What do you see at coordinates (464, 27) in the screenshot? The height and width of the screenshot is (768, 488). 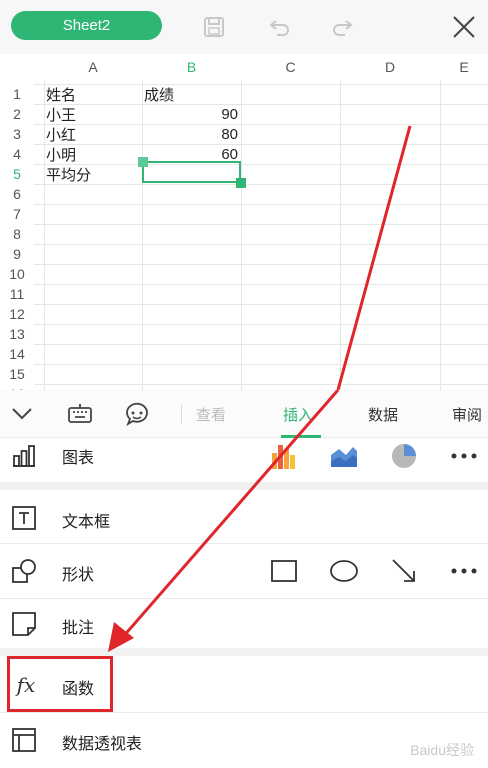 I see `close-icon` at bounding box center [464, 27].